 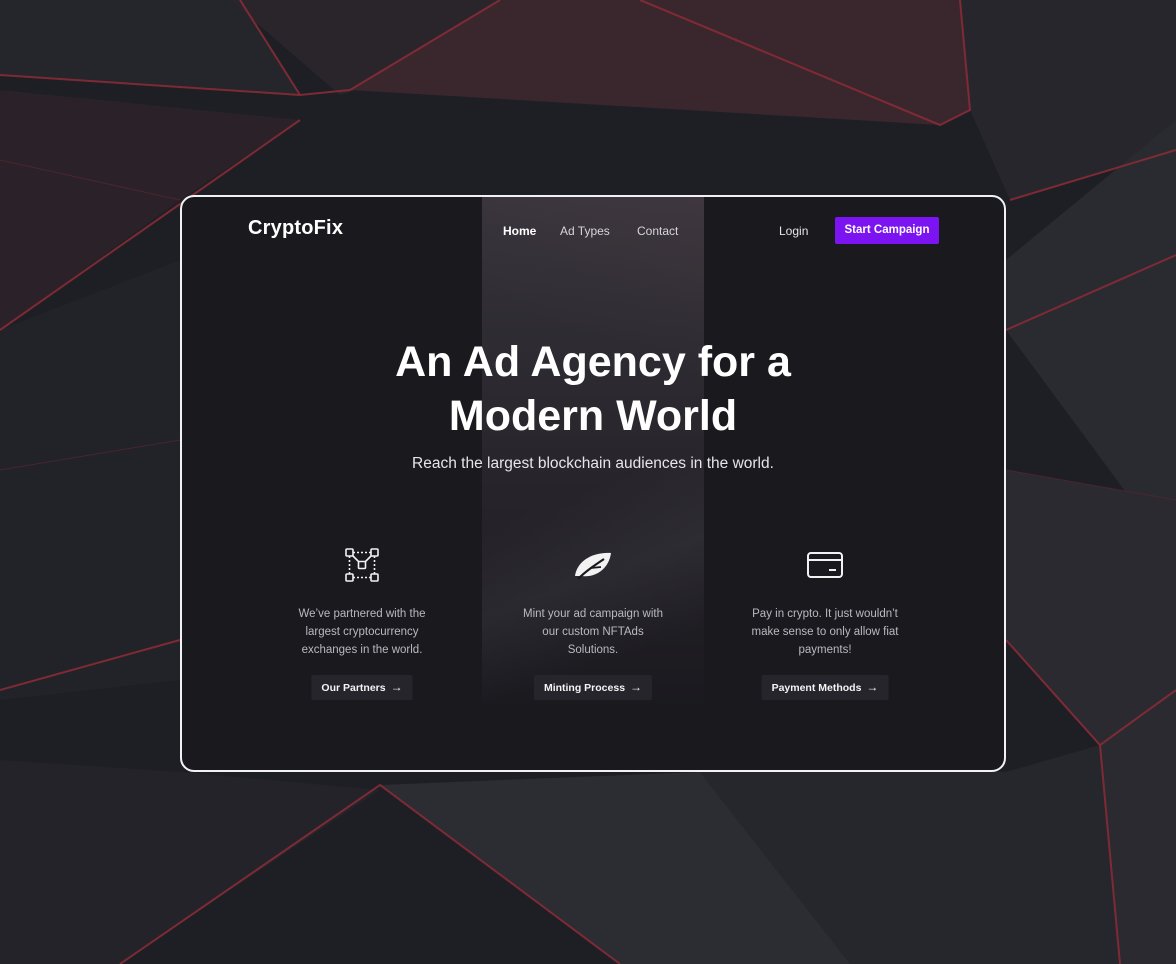 I want to click on feature-minting-line-2: our custom NFTAds, so click(x=593, y=632).